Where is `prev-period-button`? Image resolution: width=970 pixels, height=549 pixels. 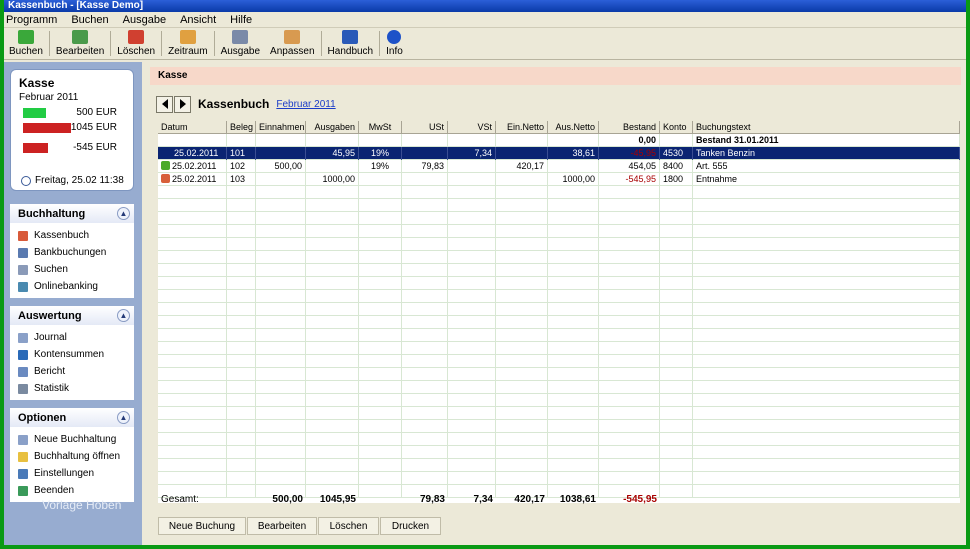 prev-period-button is located at coordinates (164, 104).